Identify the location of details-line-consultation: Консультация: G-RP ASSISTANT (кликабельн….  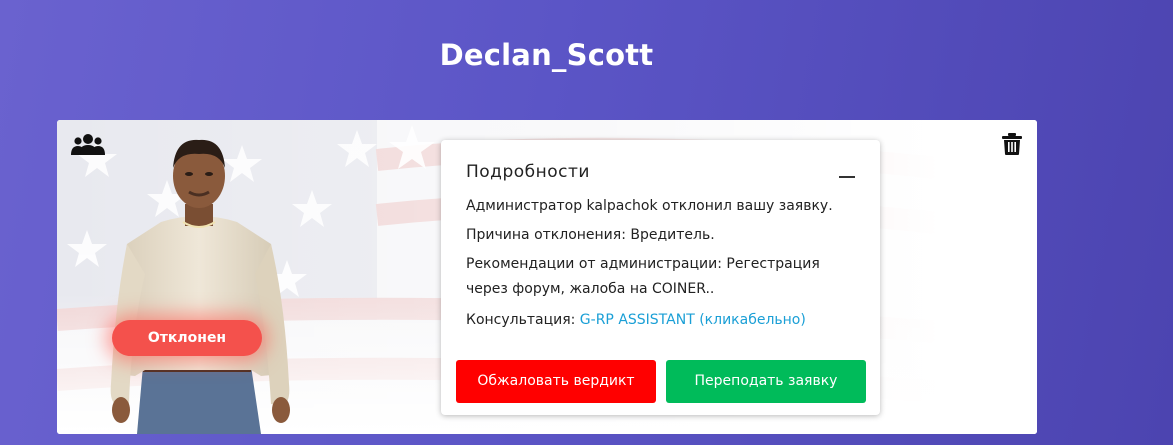
(663, 320).